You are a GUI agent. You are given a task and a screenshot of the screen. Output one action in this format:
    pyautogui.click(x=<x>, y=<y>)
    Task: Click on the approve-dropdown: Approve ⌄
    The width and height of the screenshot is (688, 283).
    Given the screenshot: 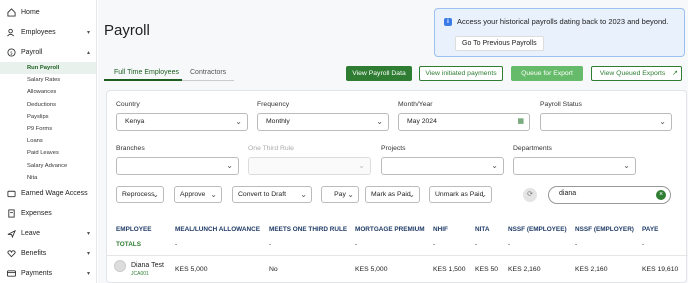 What is the action you would take?
    pyautogui.click(x=198, y=194)
    